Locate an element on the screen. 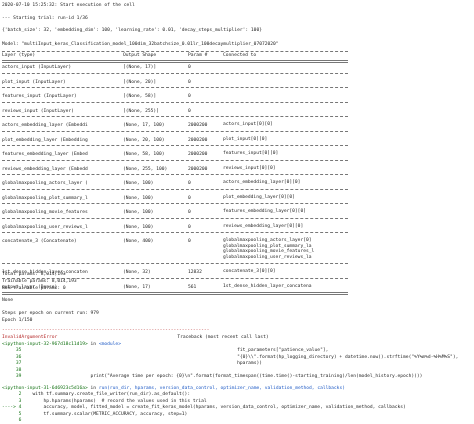 The width and height of the screenshot is (474, 424). layer-name-cell: globalmaxpooling_user_reviews_l is located at coordinates (45, 227).